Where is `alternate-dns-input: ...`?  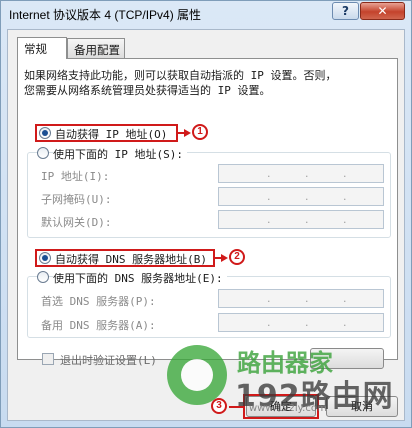
alternate-dns-input: ... is located at coordinates (301, 322).